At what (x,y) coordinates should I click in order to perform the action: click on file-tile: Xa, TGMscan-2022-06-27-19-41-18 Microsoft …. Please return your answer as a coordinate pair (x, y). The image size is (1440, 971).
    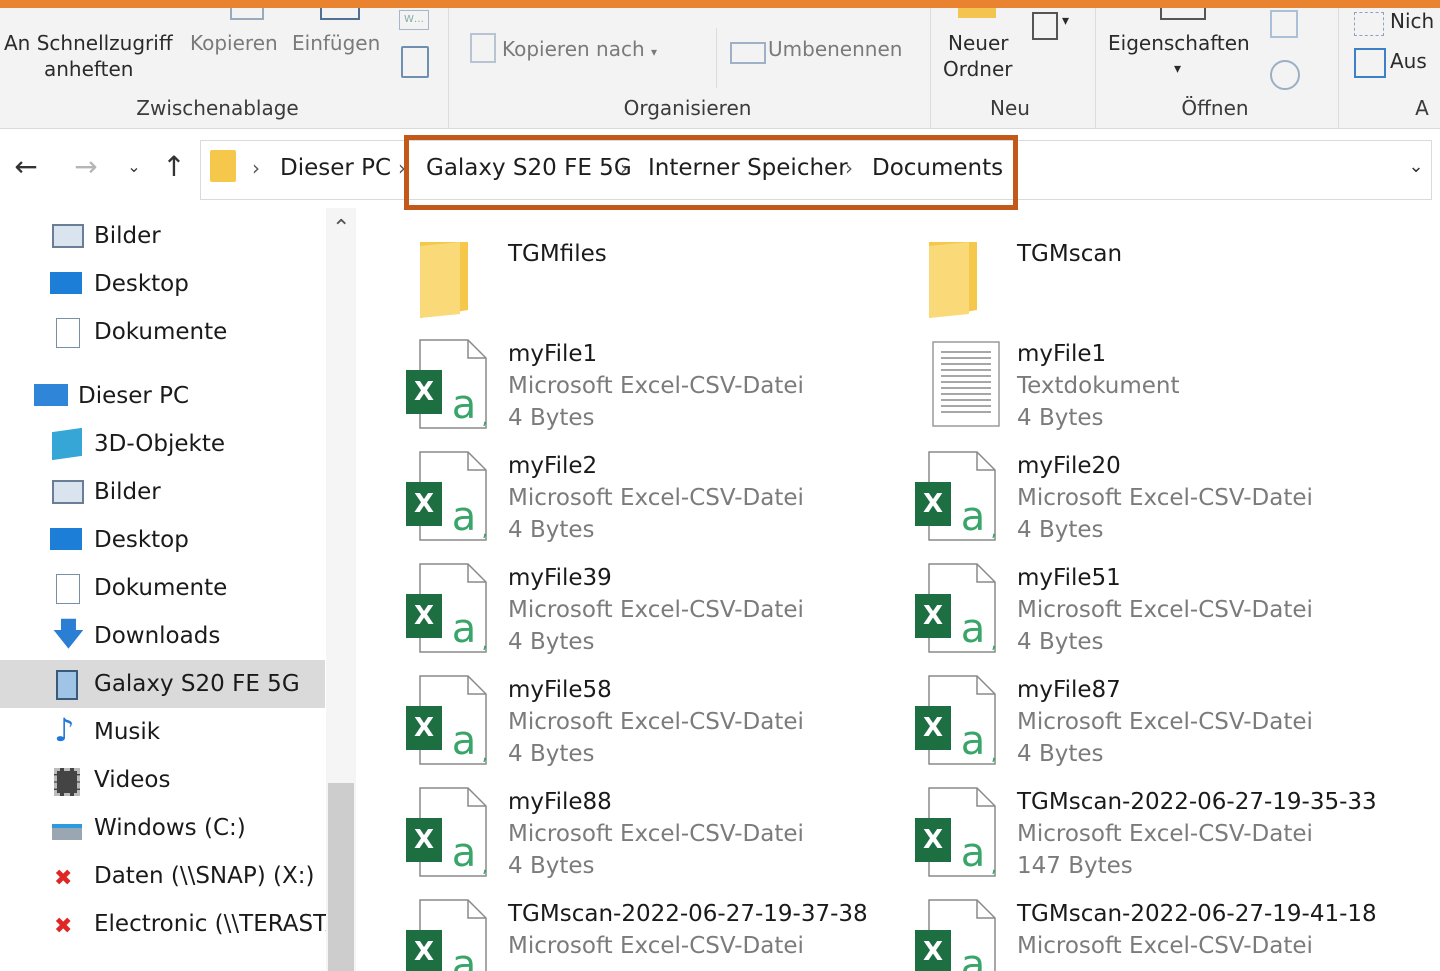
    Looking at the image, I should click on (1121, 934).